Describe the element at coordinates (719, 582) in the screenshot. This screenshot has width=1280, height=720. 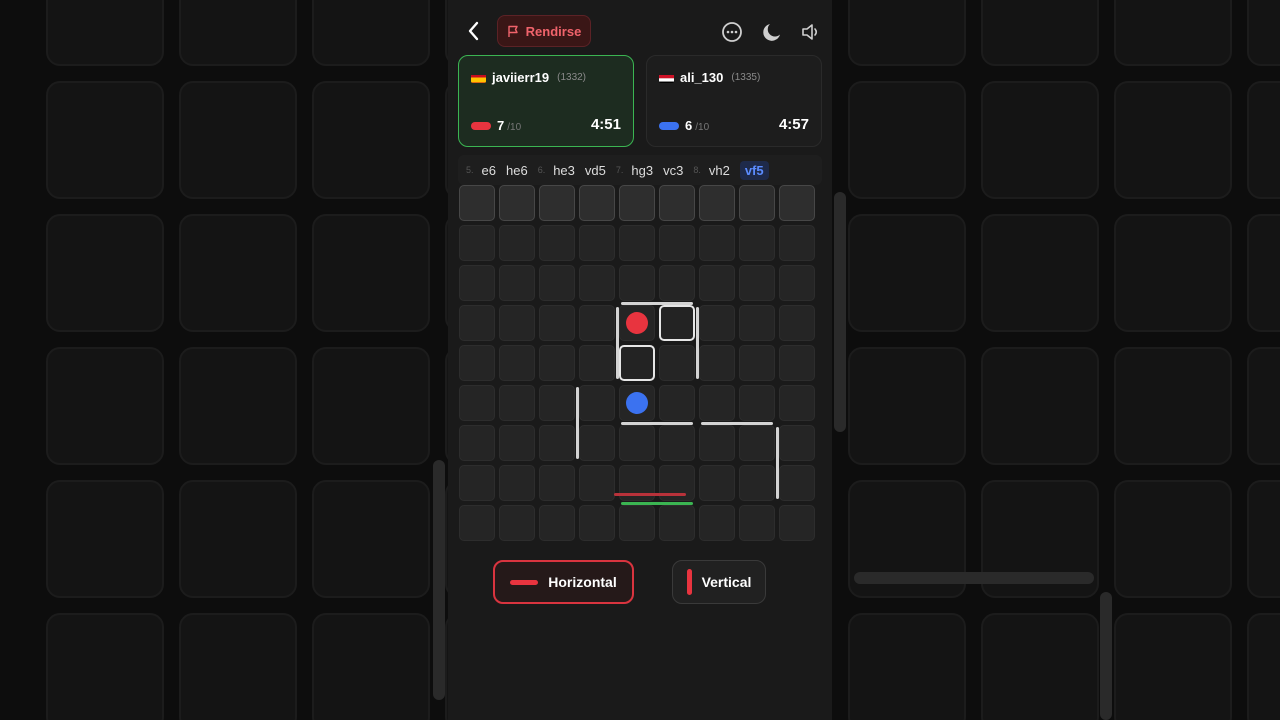
I see `vertical-wall-button: Vertical` at that location.